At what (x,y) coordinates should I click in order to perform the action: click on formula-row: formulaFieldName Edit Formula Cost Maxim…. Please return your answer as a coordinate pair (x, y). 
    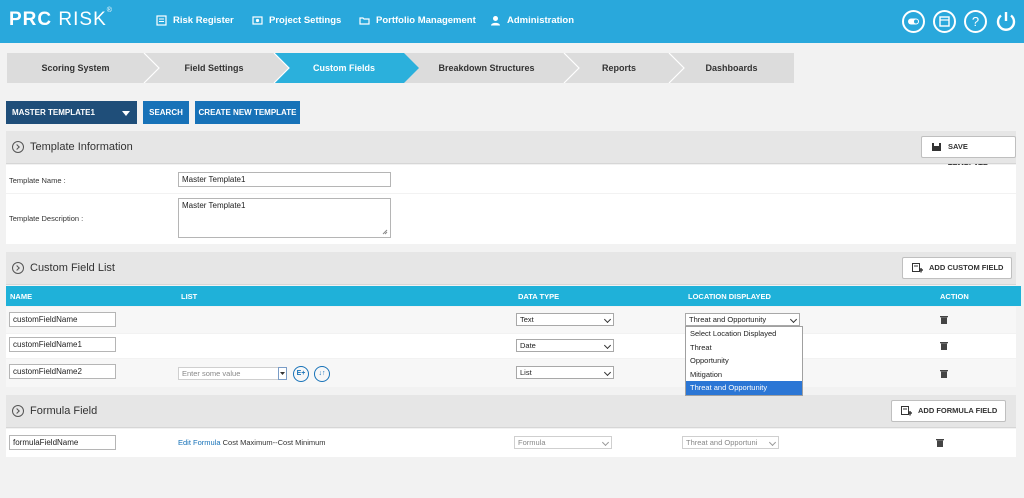
    Looking at the image, I should click on (511, 443).